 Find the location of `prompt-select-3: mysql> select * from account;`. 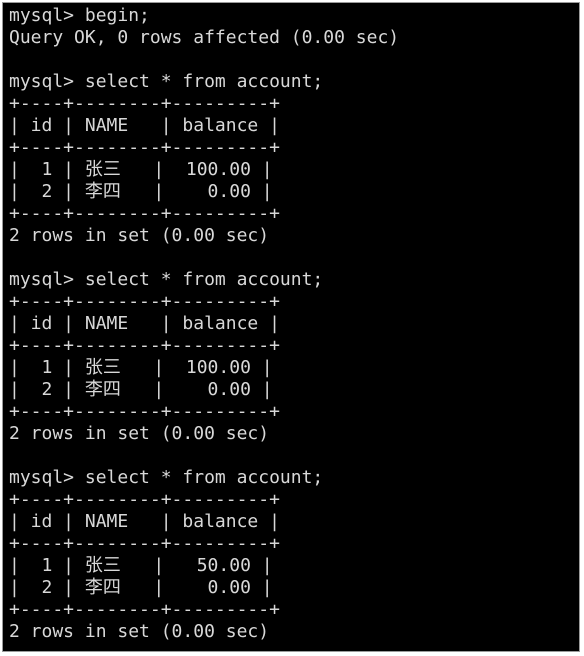

prompt-select-3: mysql> select * from account; is located at coordinates (166, 477).